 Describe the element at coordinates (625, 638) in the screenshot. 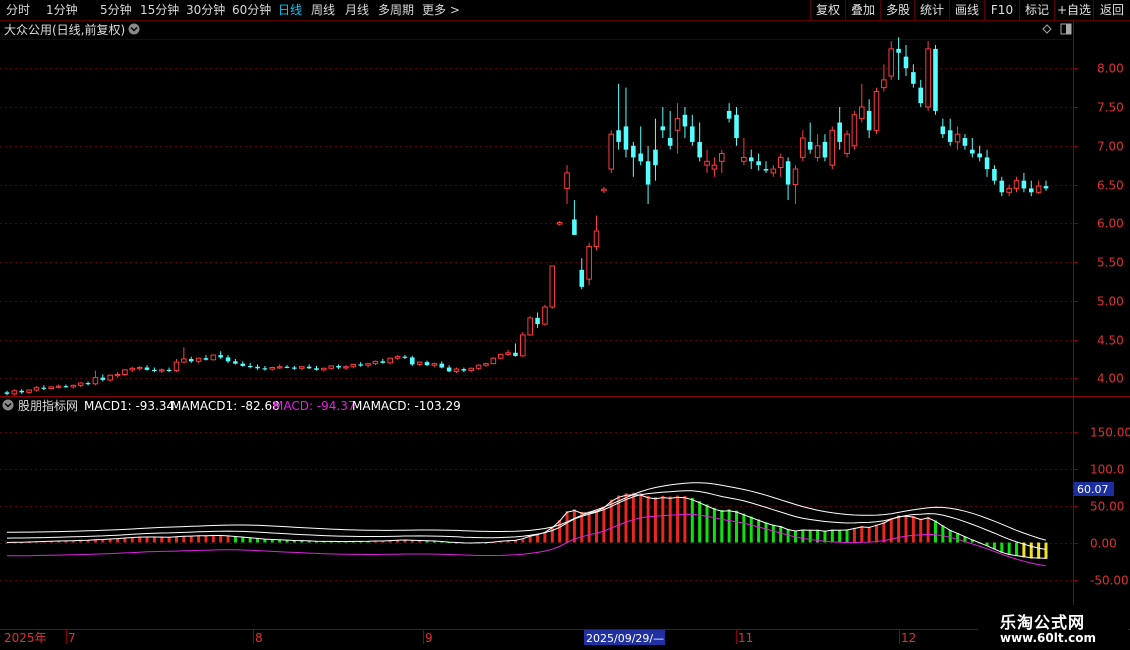

I see `time-label-cursor: 2025/09/29/—` at that location.